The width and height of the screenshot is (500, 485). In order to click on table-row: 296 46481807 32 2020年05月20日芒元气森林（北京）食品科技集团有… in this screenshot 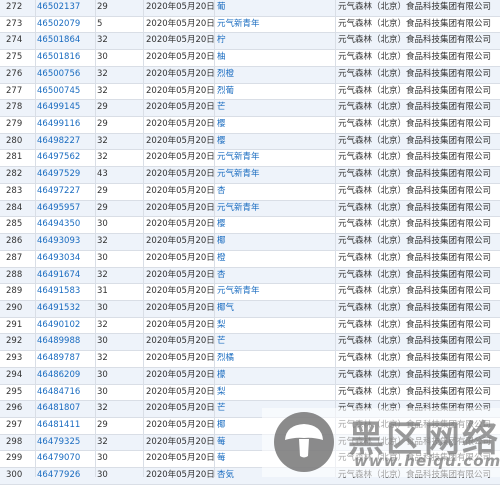, I will do `click(250, 409)`.